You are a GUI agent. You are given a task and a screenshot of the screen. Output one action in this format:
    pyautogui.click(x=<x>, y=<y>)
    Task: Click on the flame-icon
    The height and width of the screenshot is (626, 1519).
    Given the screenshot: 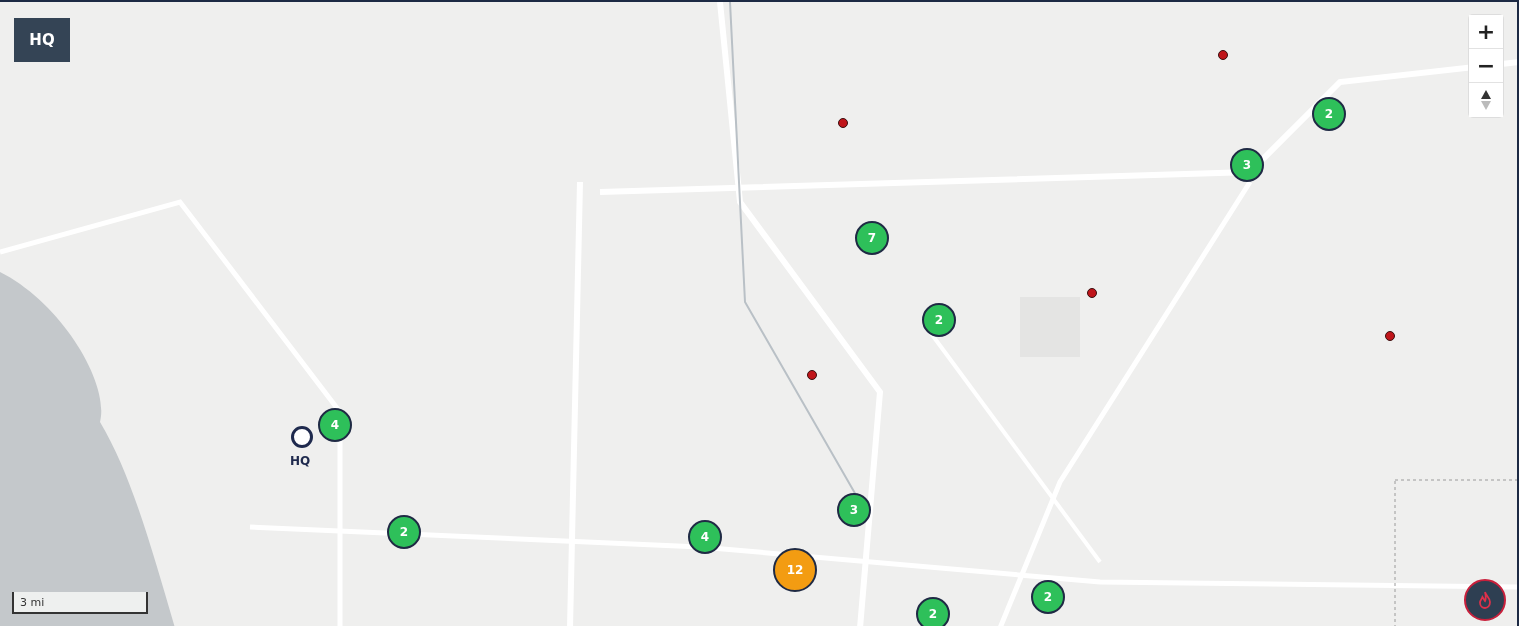 What is the action you would take?
    pyautogui.click(x=1485, y=600)
    